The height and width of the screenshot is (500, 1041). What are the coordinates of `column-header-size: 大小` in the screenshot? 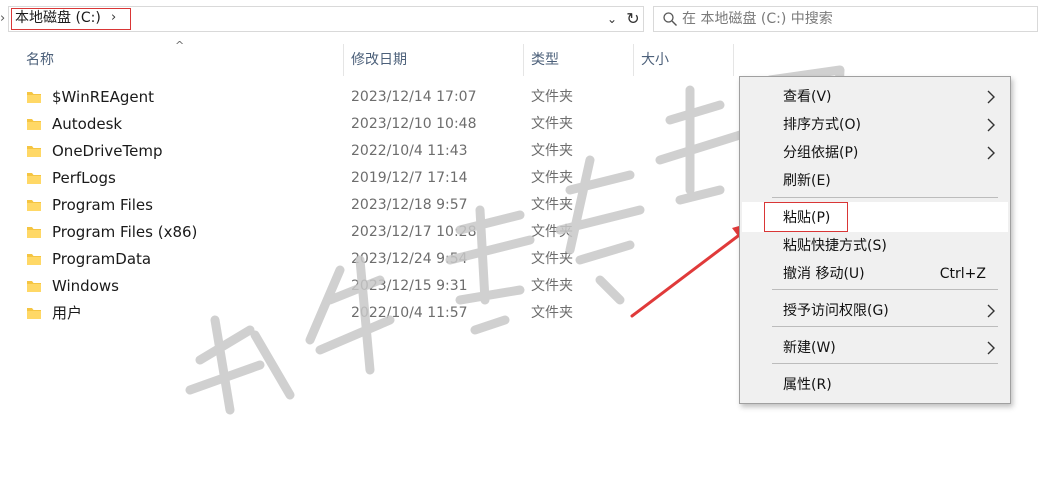 It's located at (655, 60).